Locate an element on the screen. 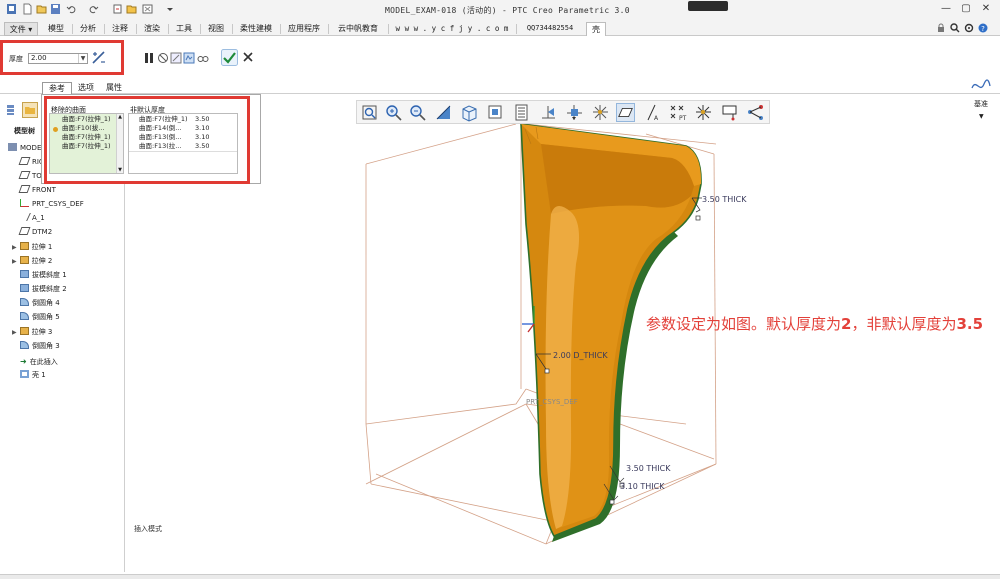 The image size is (1000, 579). help-icon: ? is located at coordinates (983, 28).